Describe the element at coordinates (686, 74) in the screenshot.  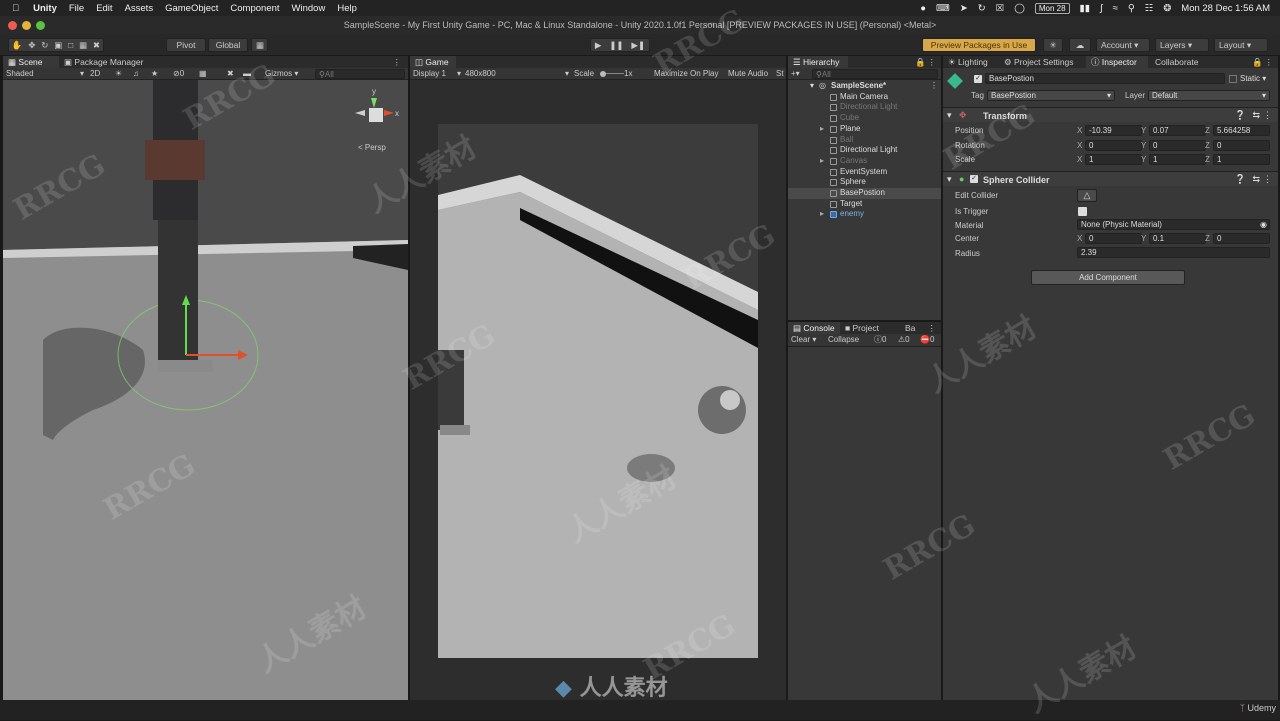
I see `maximize-on-play-toggle: Maximize On Play` at that location.